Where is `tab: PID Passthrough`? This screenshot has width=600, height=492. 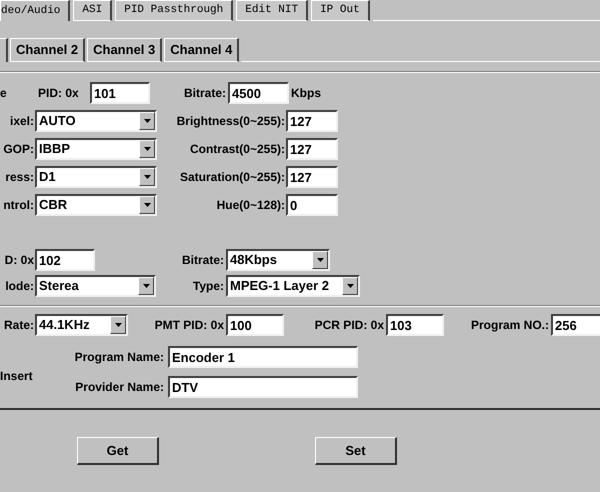
tab: PID Passthrough is located at coordinates (174, 10).